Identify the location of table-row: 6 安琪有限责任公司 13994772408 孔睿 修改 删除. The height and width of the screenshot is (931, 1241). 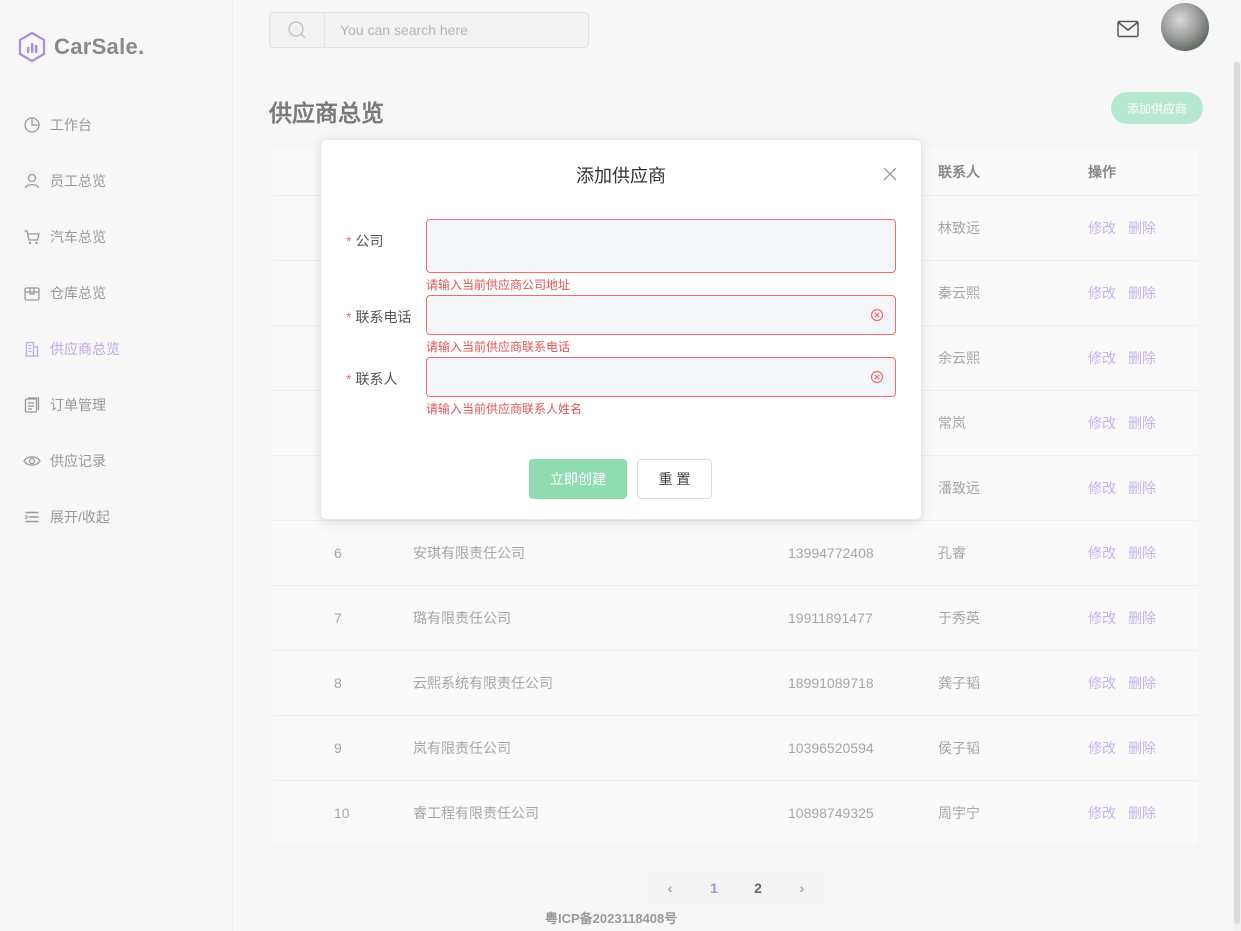
(735, 553).